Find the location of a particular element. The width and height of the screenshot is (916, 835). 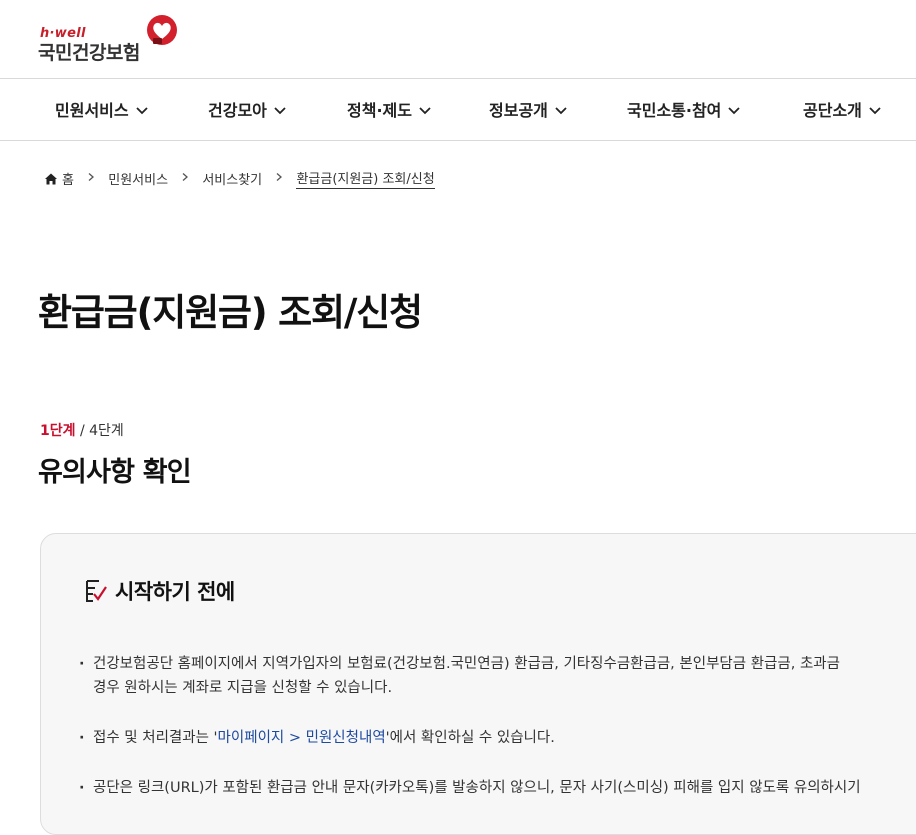

notice-item-text: '에서 확인하실 수 있습니다. is located at coordinates (470, 738).